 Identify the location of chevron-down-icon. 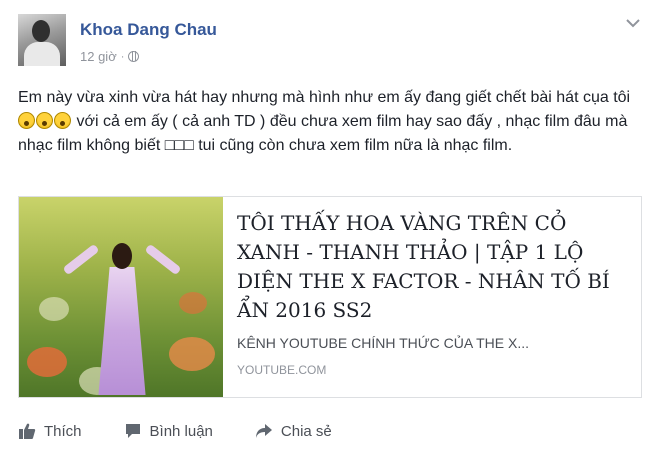
(633, 23).